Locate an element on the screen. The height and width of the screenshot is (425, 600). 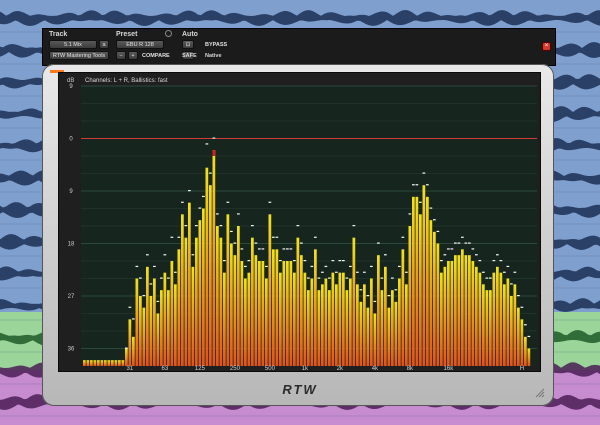
close-plugin-button: × is located at coordinates (546, 46).